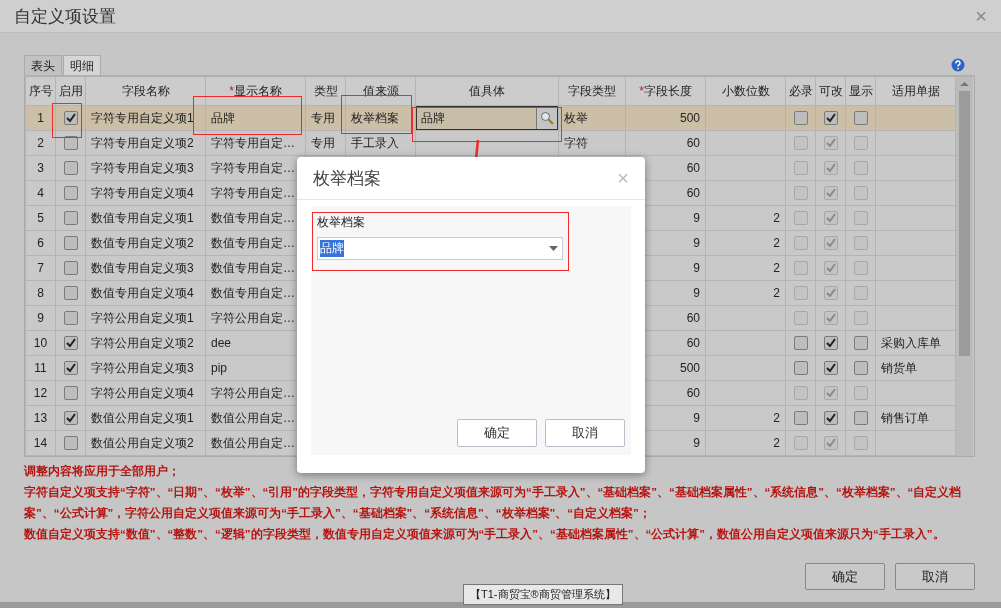 The width and height of the screenshot is (1001, 608). What do you see at coordinates (487, 118) in the screenshot?
I see `value-field: 品牌` at bounding box center [487, 118].